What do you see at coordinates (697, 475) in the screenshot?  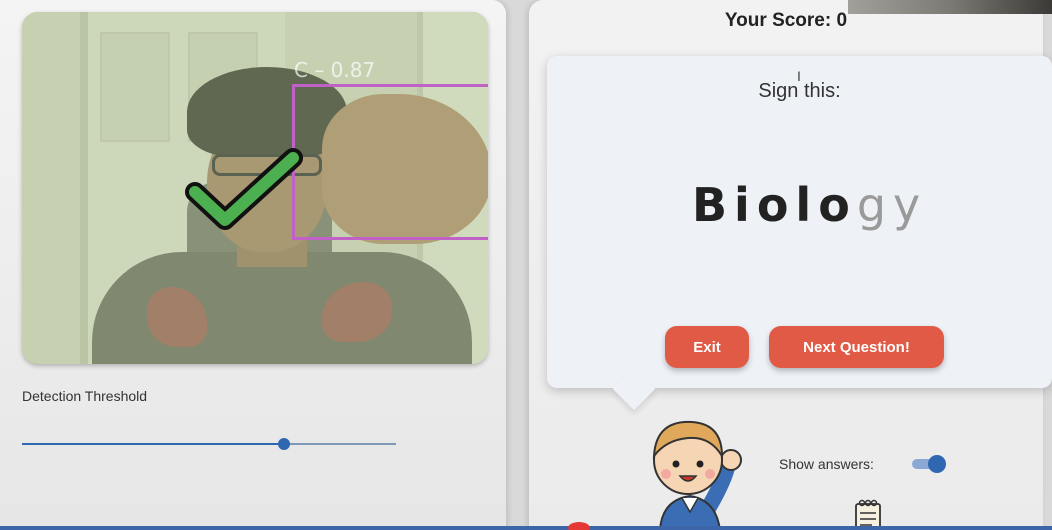 I see `waving-boy-icon` at bounding box center [697, 475].